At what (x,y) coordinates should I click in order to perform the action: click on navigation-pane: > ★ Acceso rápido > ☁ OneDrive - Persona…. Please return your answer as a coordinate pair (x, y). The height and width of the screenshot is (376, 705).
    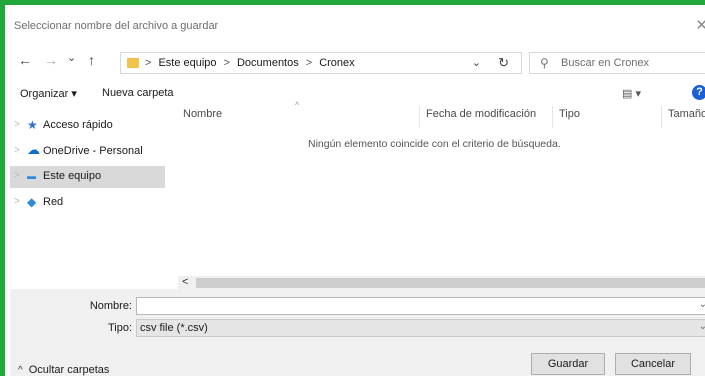
    Looking at the image, I should click on (87, 197).